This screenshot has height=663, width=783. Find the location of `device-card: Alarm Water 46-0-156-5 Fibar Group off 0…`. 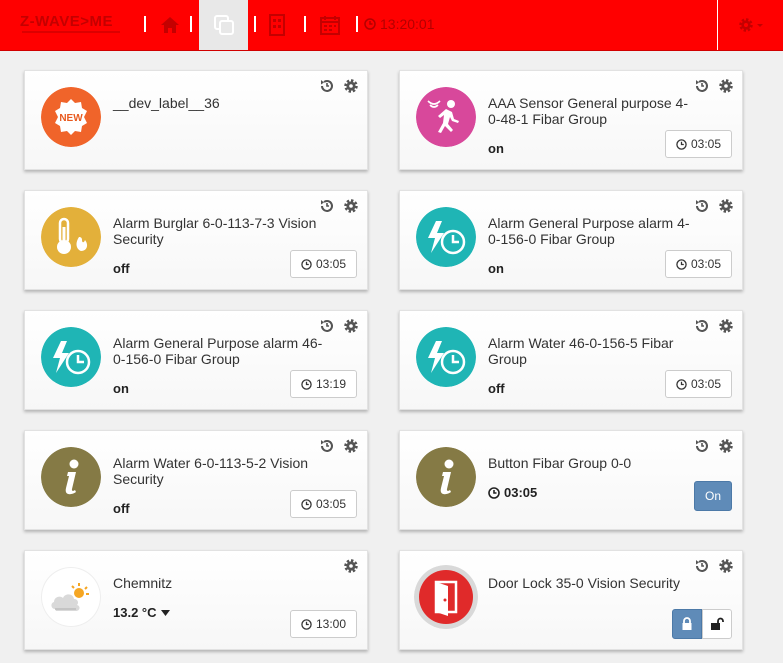

device-card: Alarm Water 46-0-156-5 Fibar Group off 0… is located at coordinates (571, 360).